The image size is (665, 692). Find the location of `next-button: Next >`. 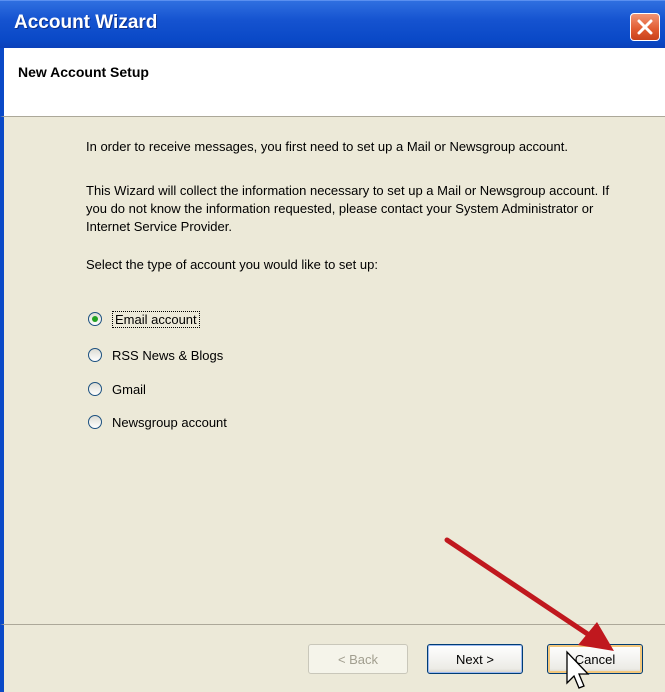

next-button: Next > is located at coordinates (475, 659).